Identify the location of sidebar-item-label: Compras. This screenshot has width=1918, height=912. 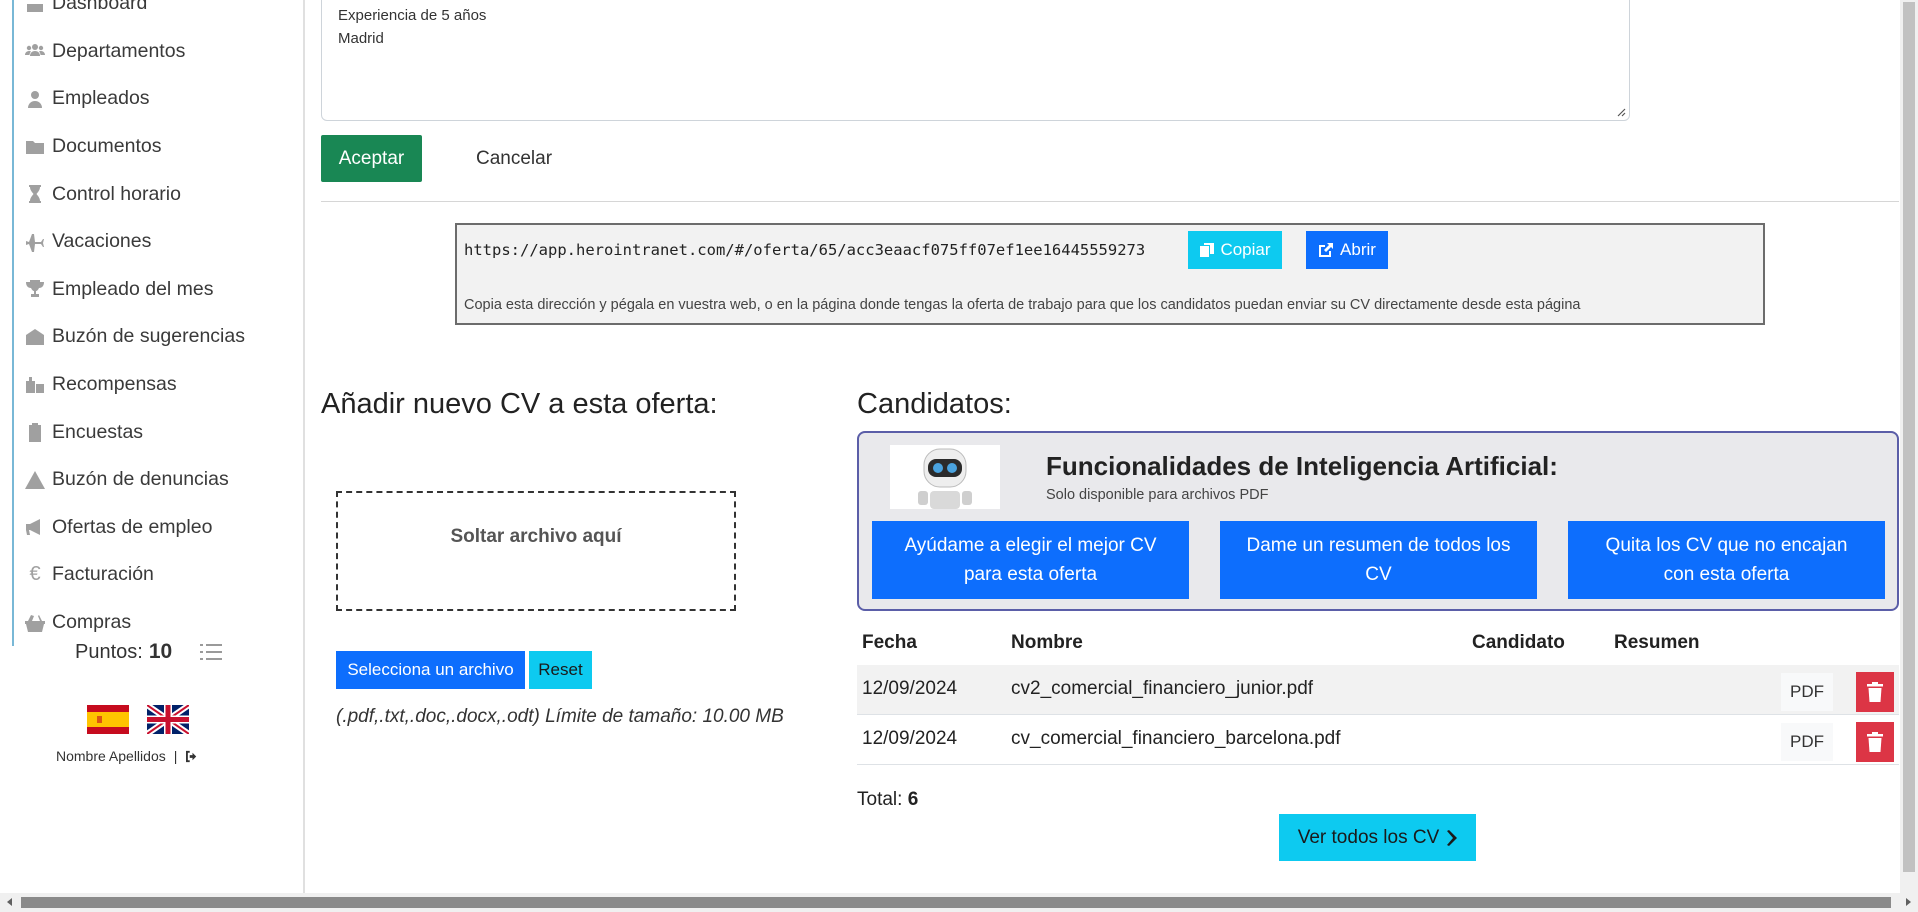
(92, 622).